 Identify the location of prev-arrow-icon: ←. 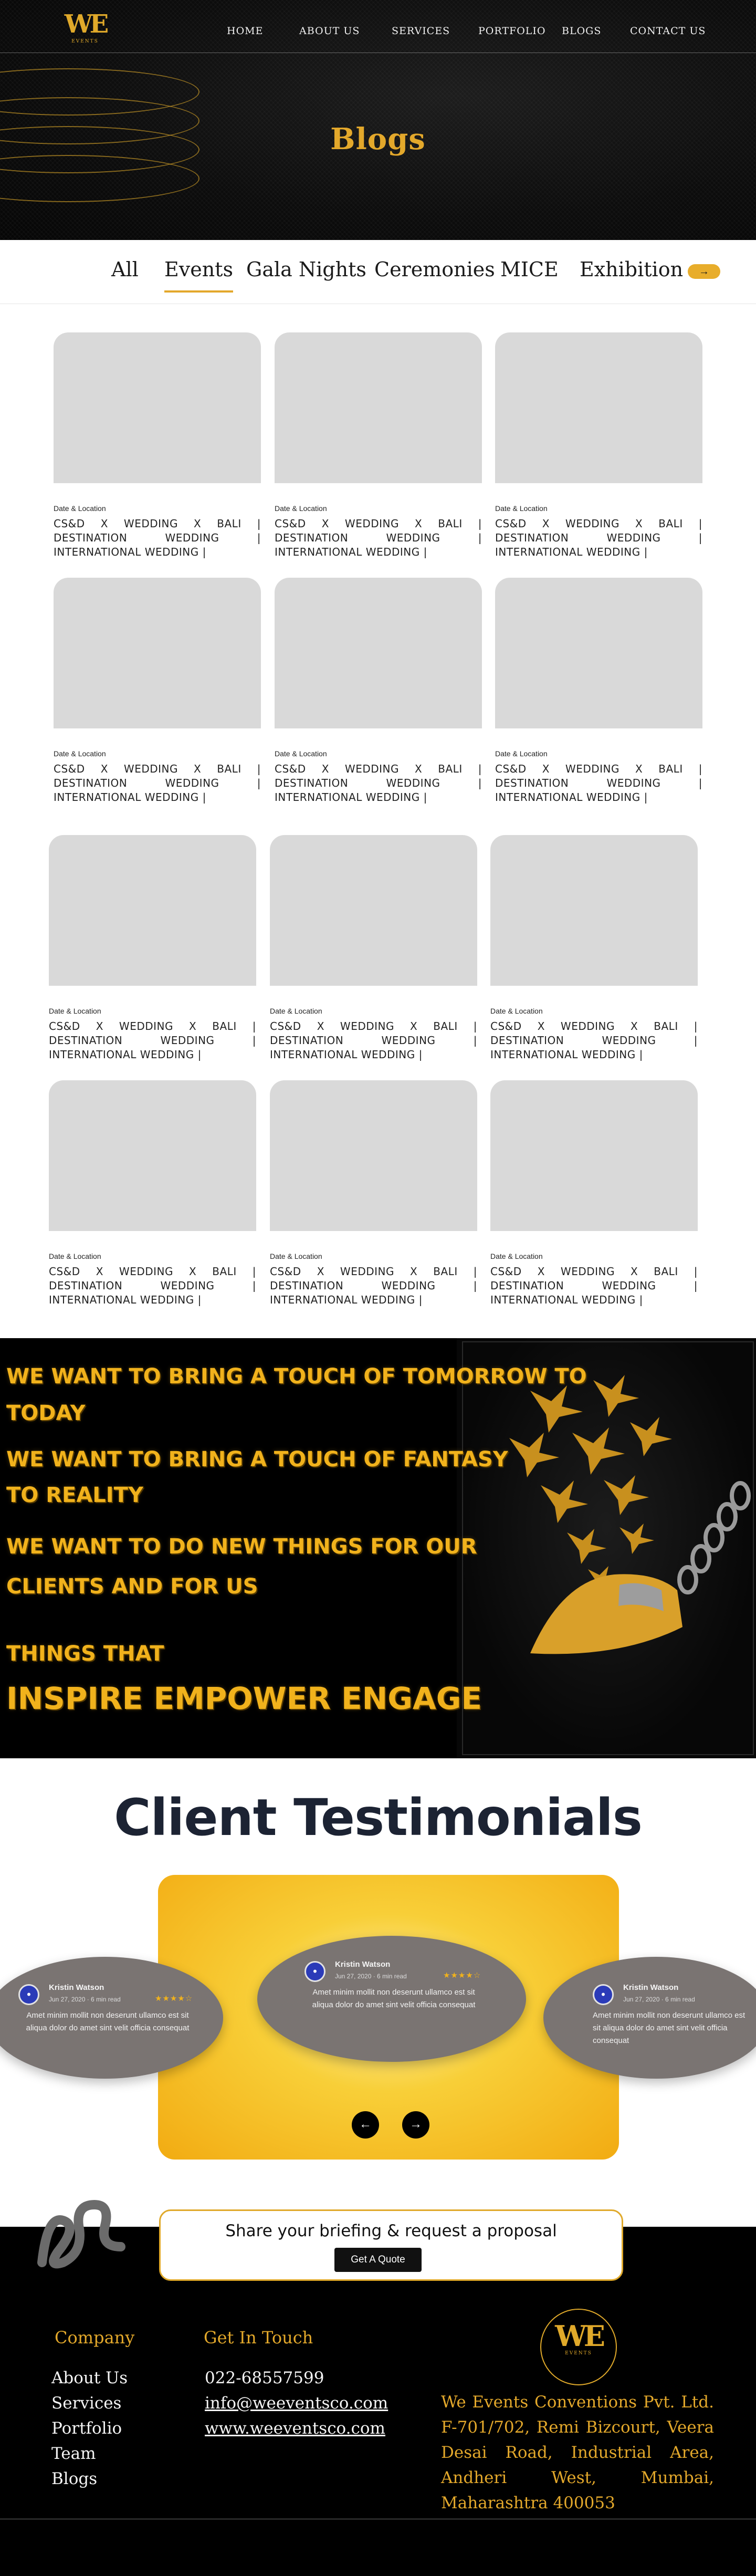
(365, 2125).